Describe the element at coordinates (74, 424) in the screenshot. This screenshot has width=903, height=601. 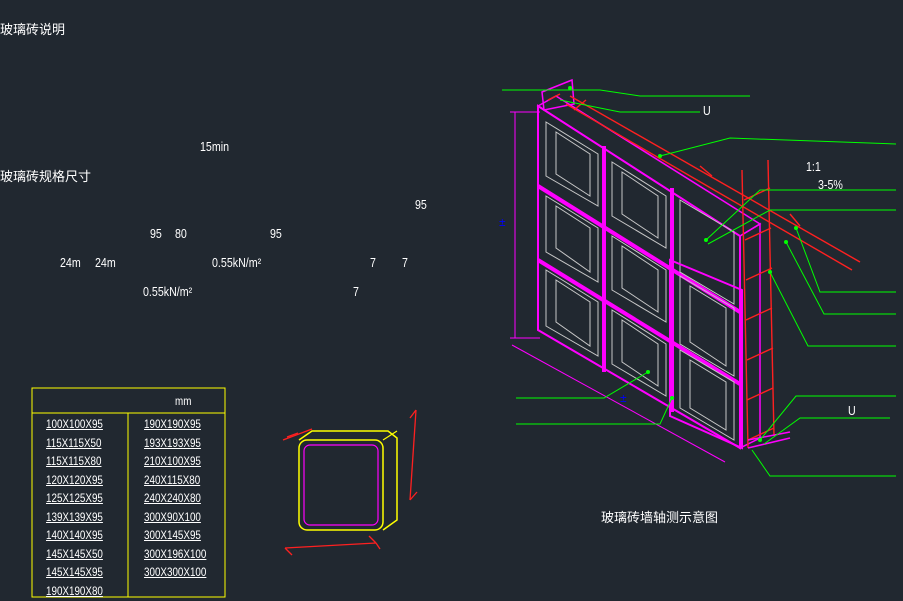
I see `table-cell: 100X100X95` at that location.